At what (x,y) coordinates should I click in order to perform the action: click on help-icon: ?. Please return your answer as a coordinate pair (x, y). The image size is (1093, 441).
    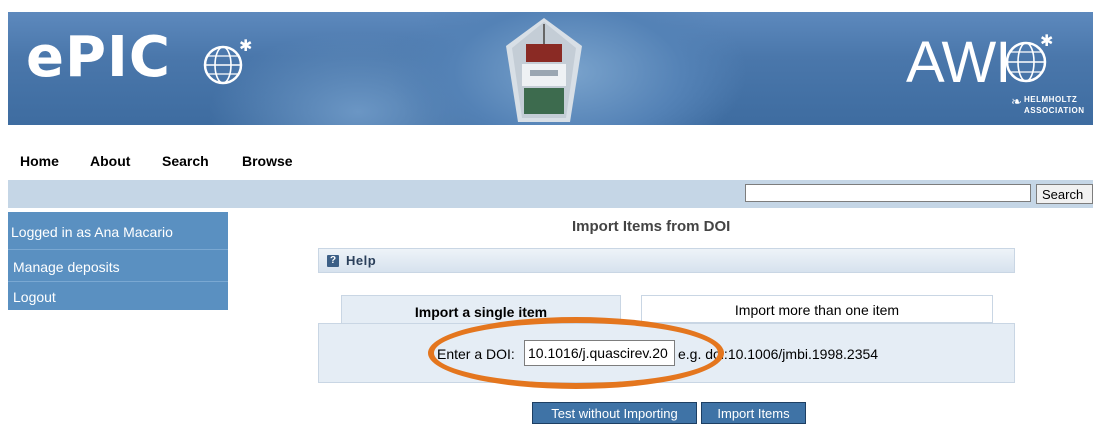
    Looking at the image, I should click on (333, 261).